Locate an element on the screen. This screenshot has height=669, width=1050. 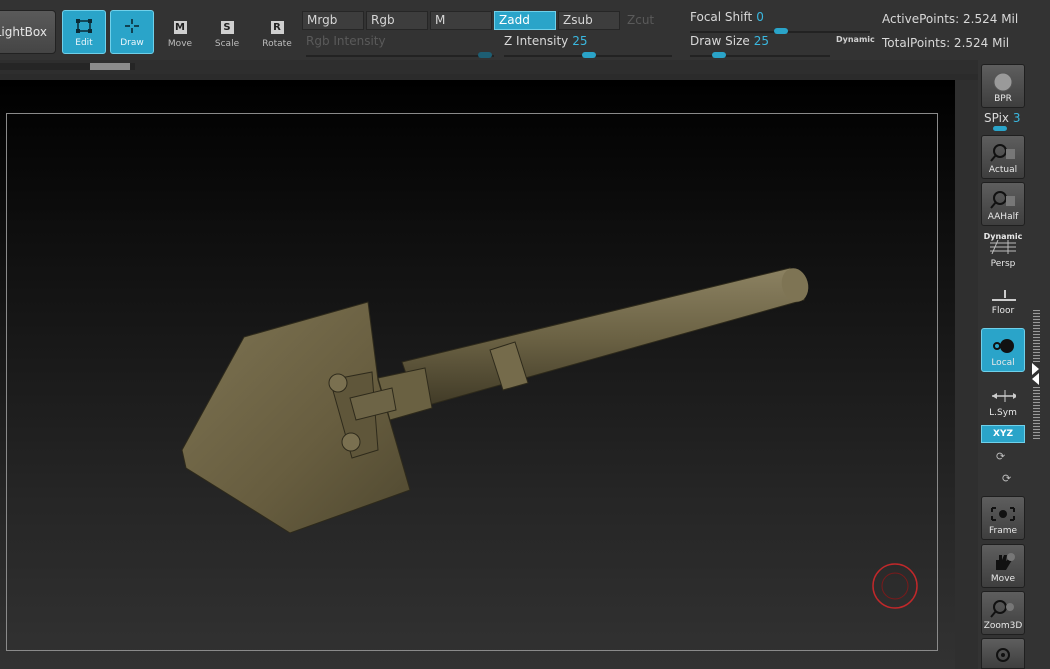
render-sphere-icon is located at coordinates (1003, 82).